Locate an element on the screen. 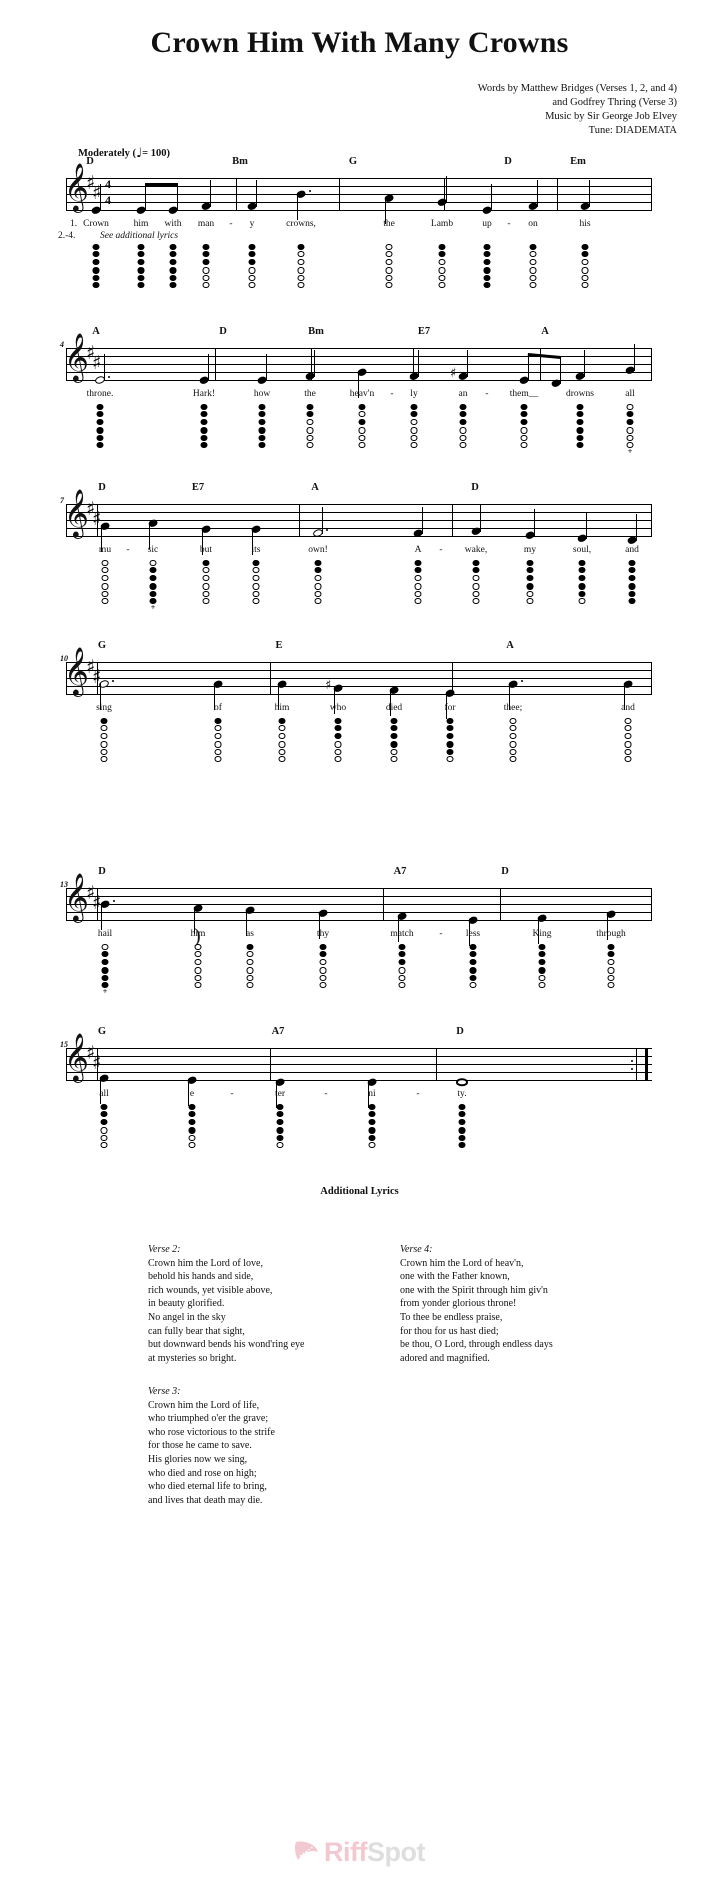 The height and width of the screenshot is (1886, 719). lyric-syllable: but is located at coordinates (206, 550).